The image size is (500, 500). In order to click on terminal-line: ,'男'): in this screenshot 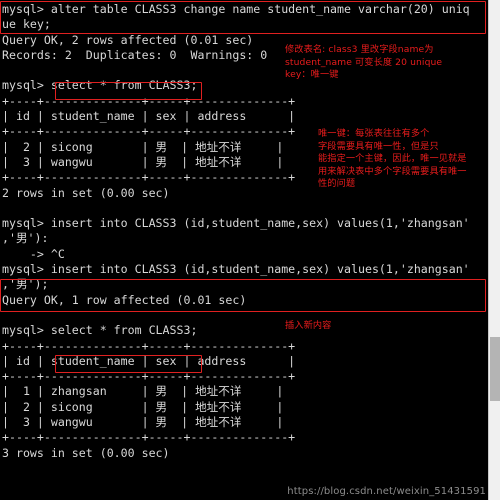, I will do `click(25, 238)`.